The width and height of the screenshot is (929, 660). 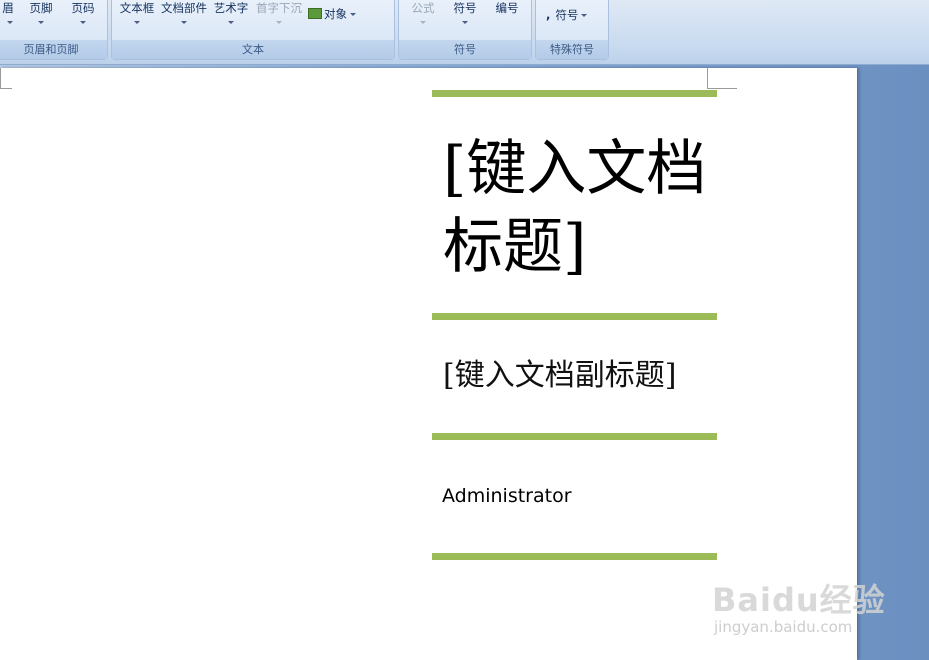 I want to click on symbol-button-label: 符号, so click(x=465, y=8).